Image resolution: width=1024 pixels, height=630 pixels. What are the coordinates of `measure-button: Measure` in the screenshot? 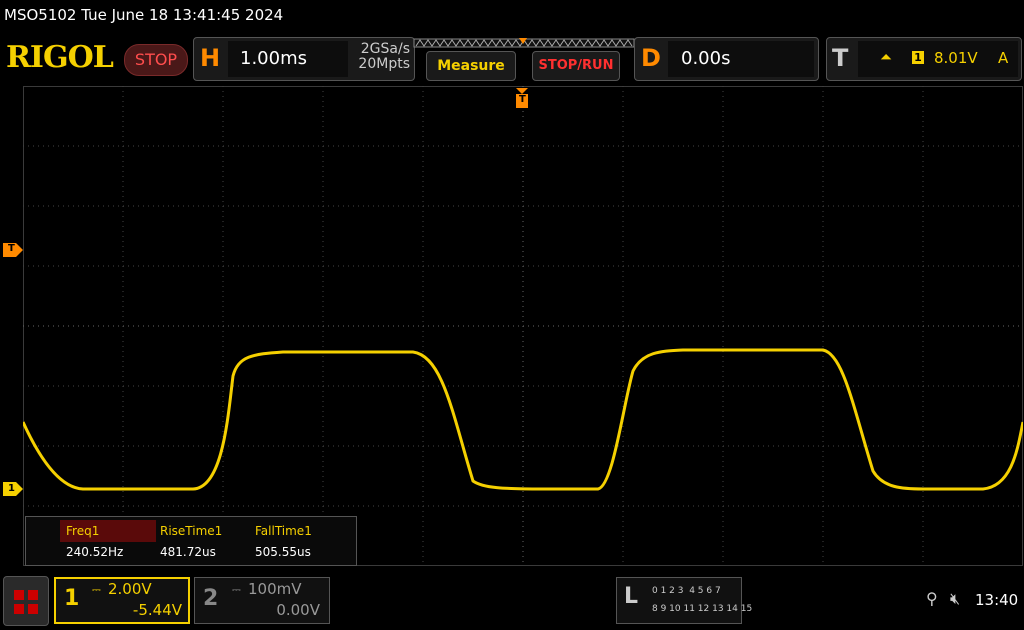 It's located at (471, 66).